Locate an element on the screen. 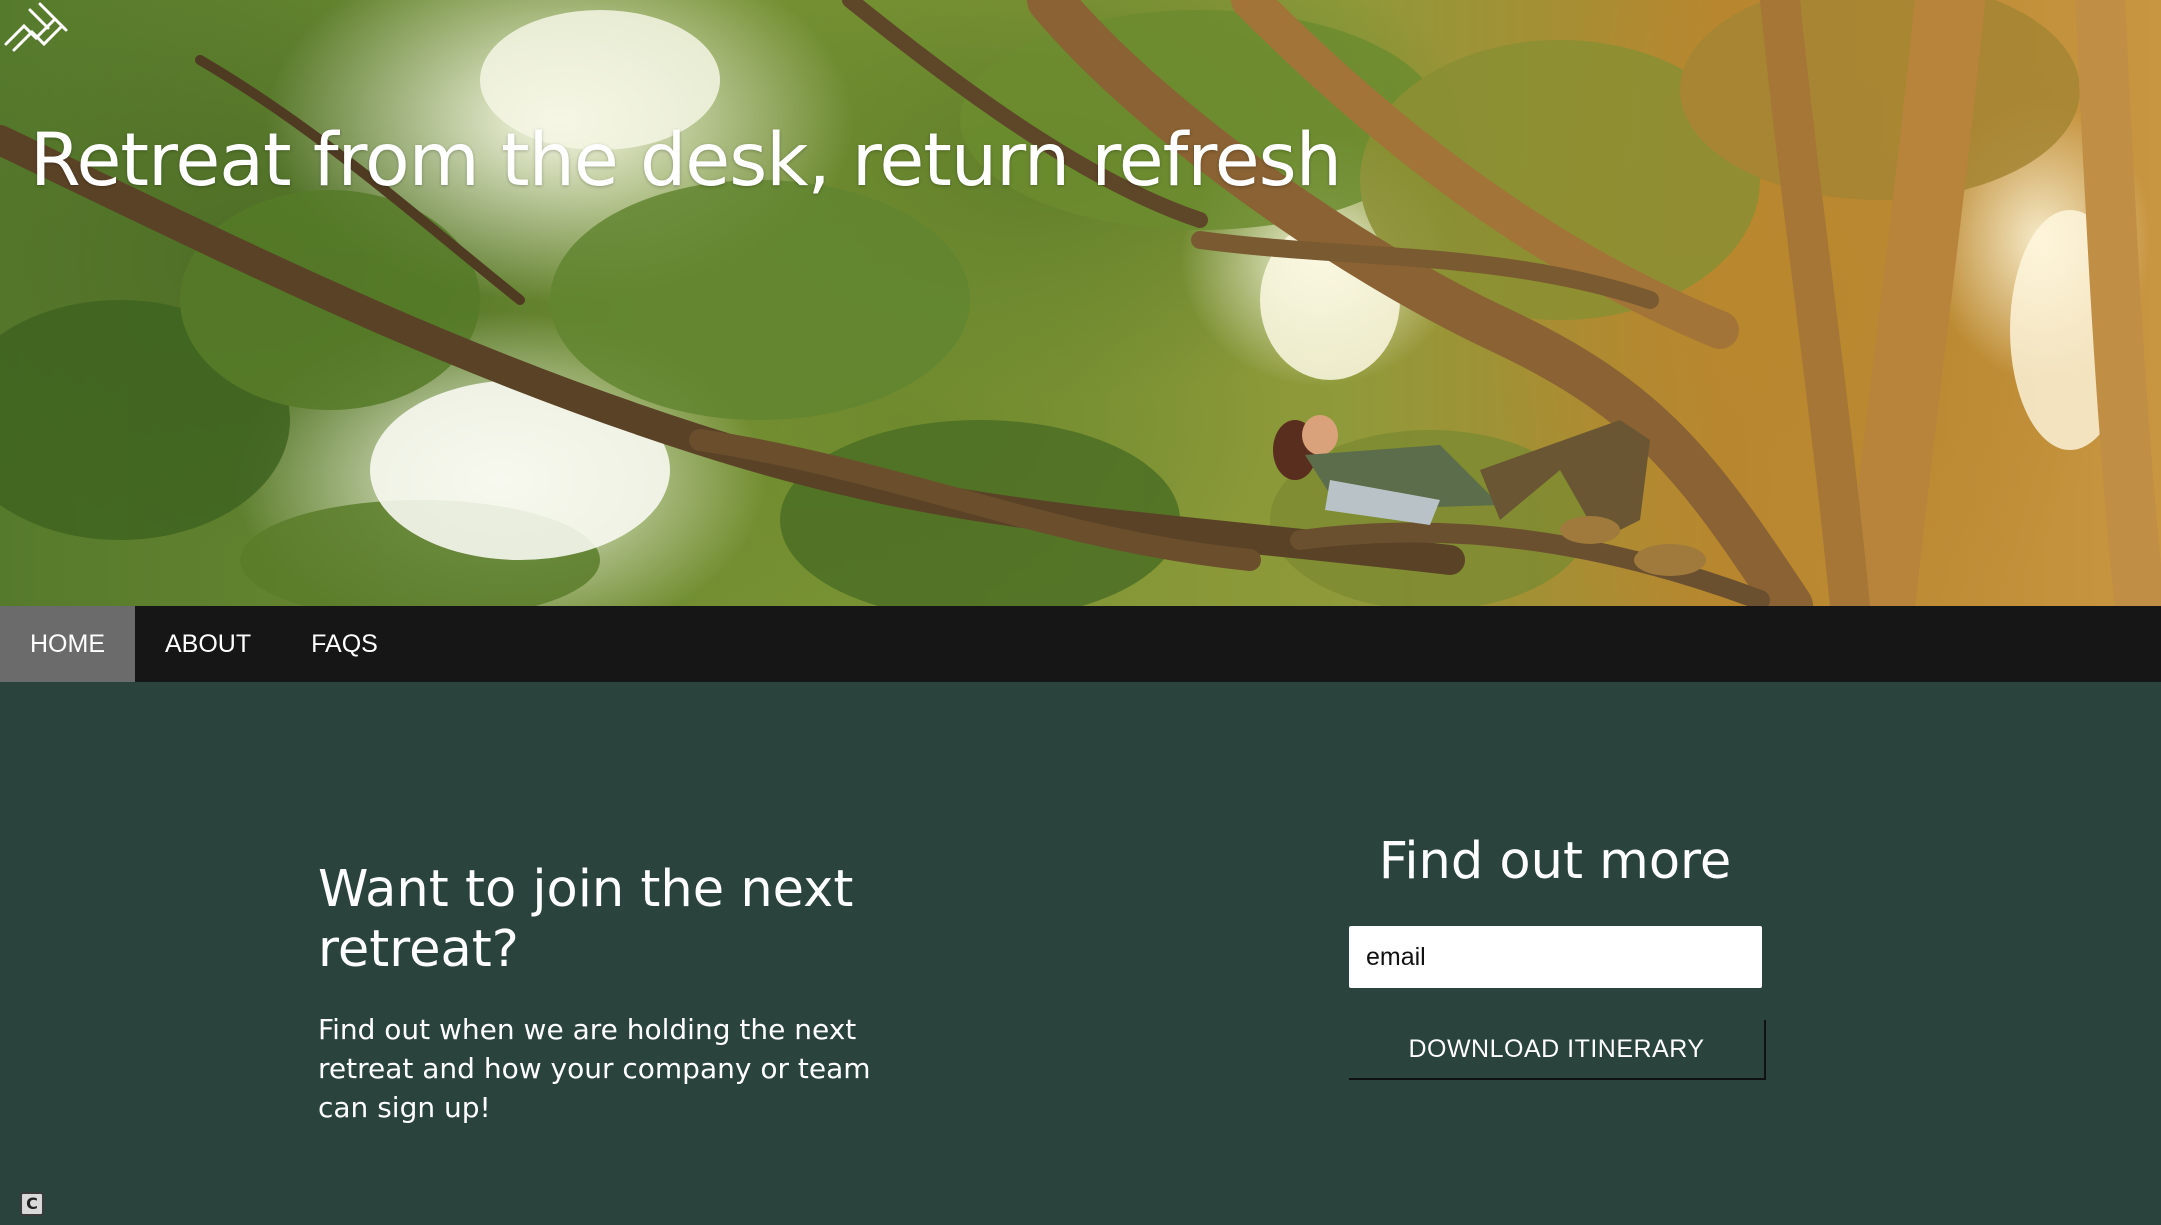 This screenshot has height=1225, width=2161. corner-badge-icon: C is located at coordinates (32, 1204).